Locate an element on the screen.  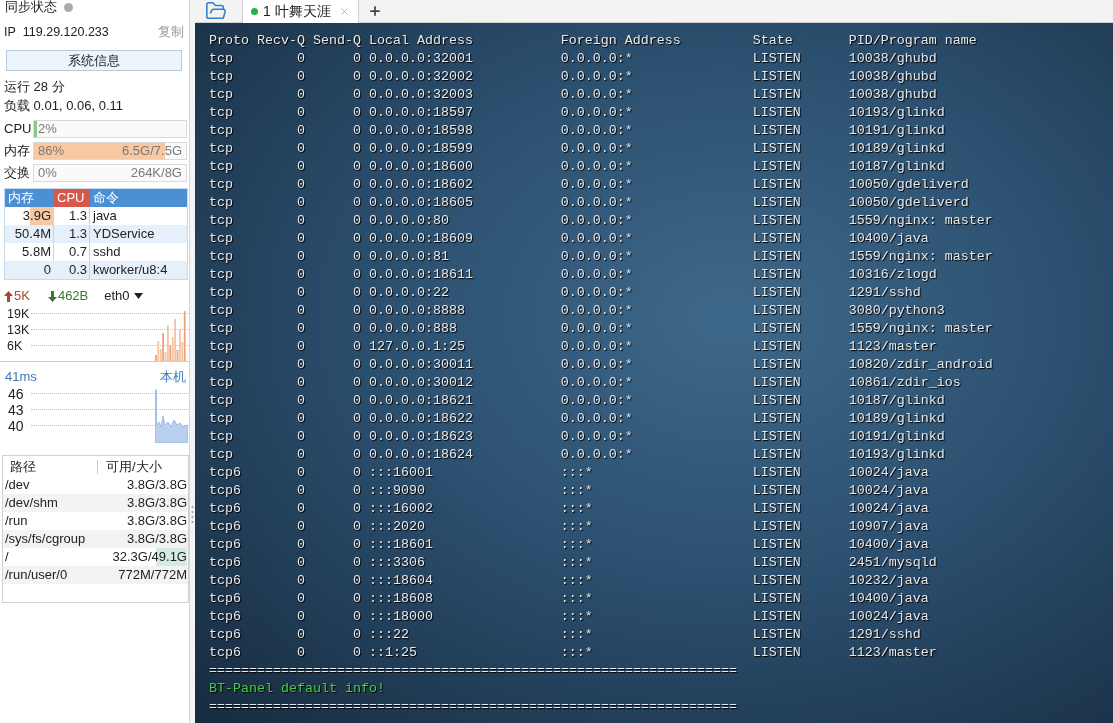
plus-icon is located at coordinates (374, 11).